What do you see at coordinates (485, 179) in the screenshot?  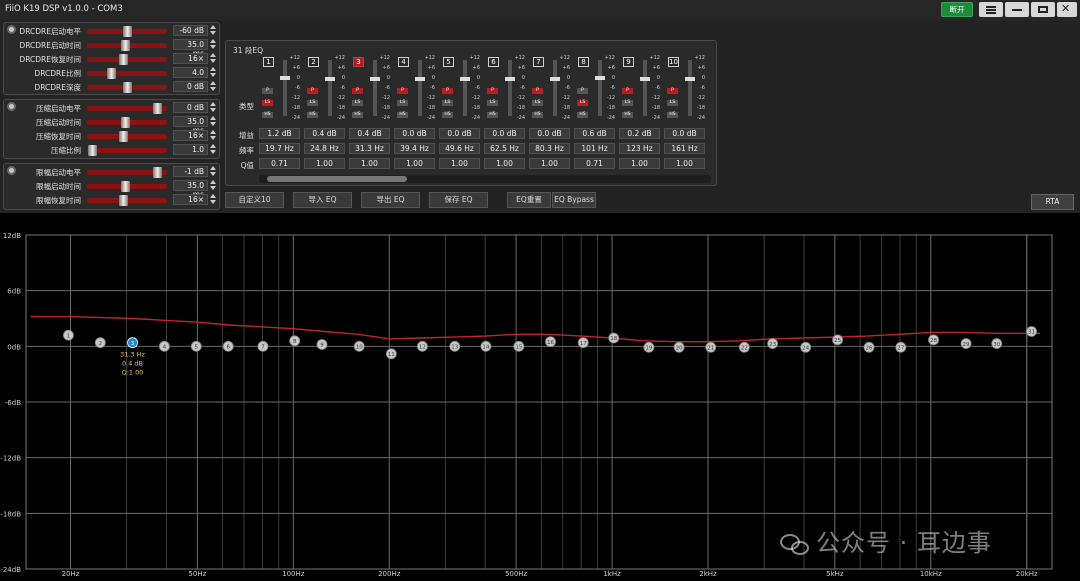 I see `eq-scrollbar` at bounding box center [485, 179].